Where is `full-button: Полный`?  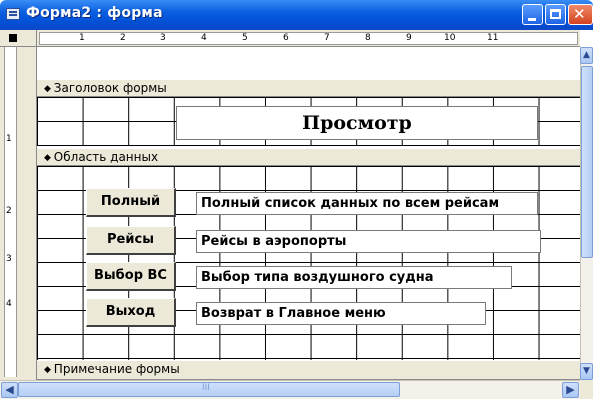 full-button: Полный is located at coordinates (131, 202).